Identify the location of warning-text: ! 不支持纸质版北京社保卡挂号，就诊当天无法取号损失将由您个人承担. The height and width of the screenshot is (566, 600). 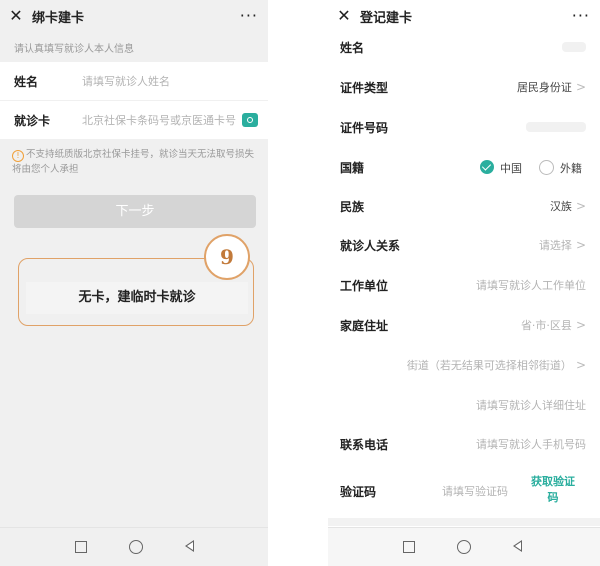
(134, 162).